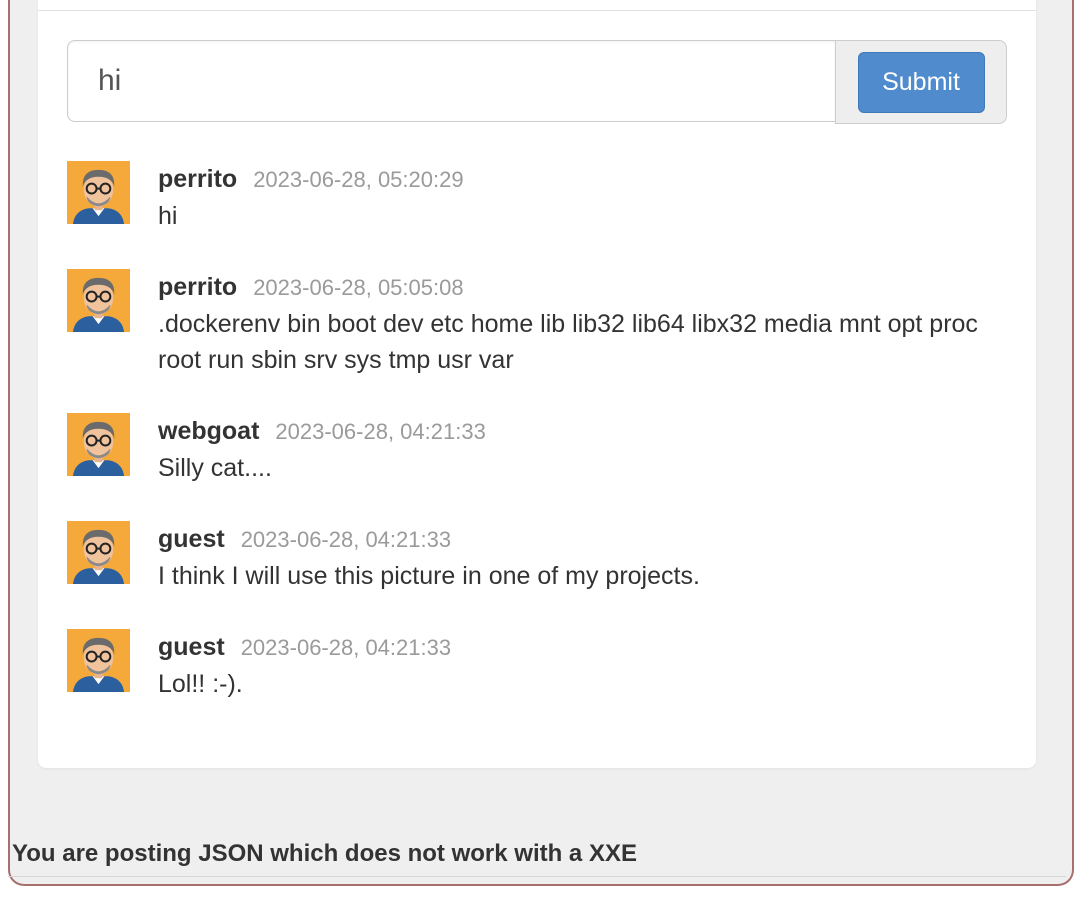 This screenshot has height=900, width=1082. I want to click on comment-timestamp: 2023-06-28, 05:05:08, so click(358, 287).